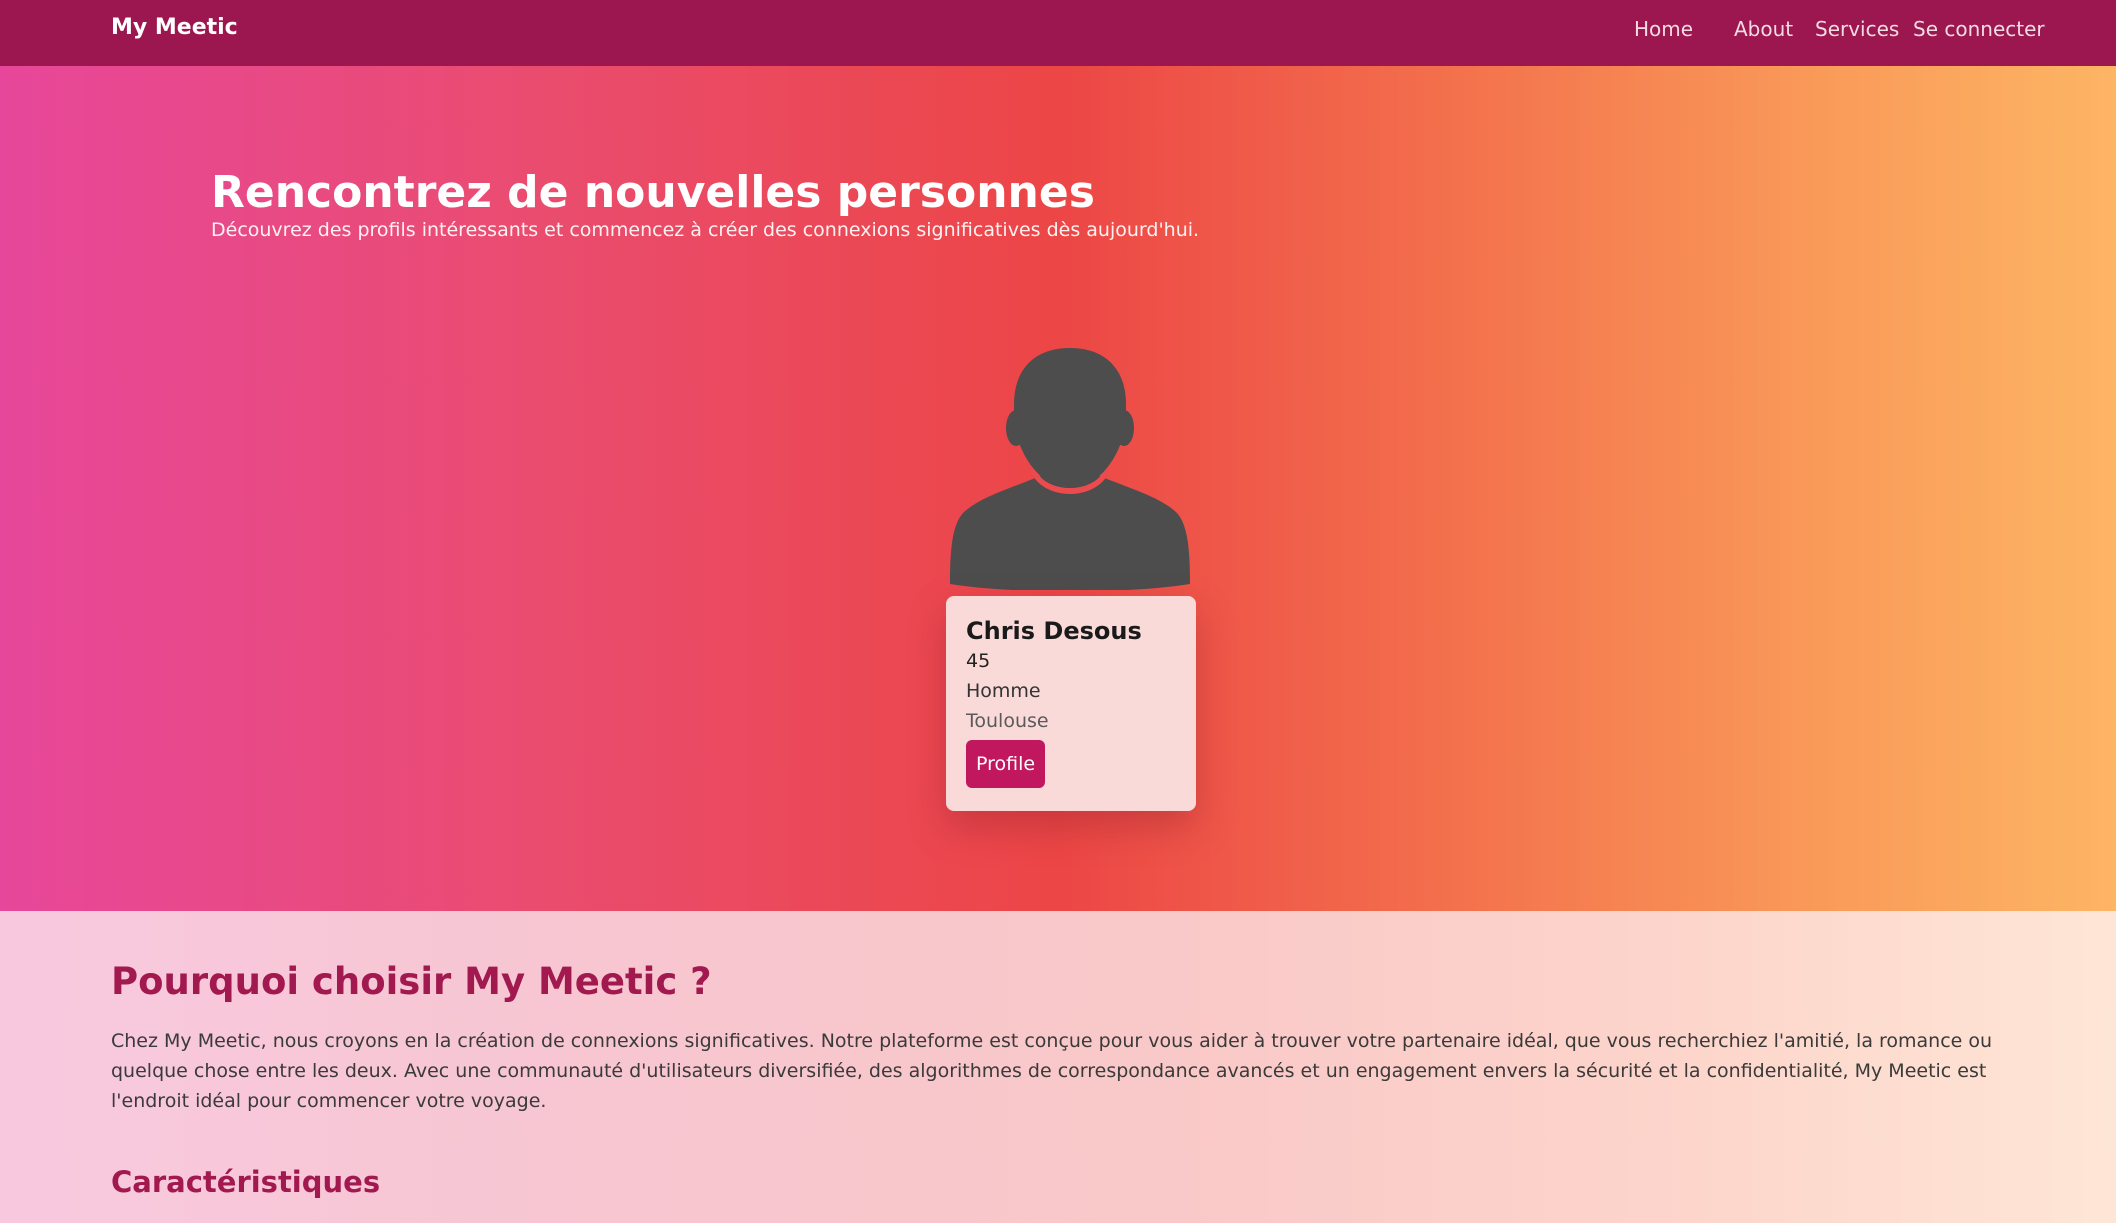 The height and width of the screenshot is (1223, 2116). I want to click on user-silhouette-icon, so click(1070, 469).